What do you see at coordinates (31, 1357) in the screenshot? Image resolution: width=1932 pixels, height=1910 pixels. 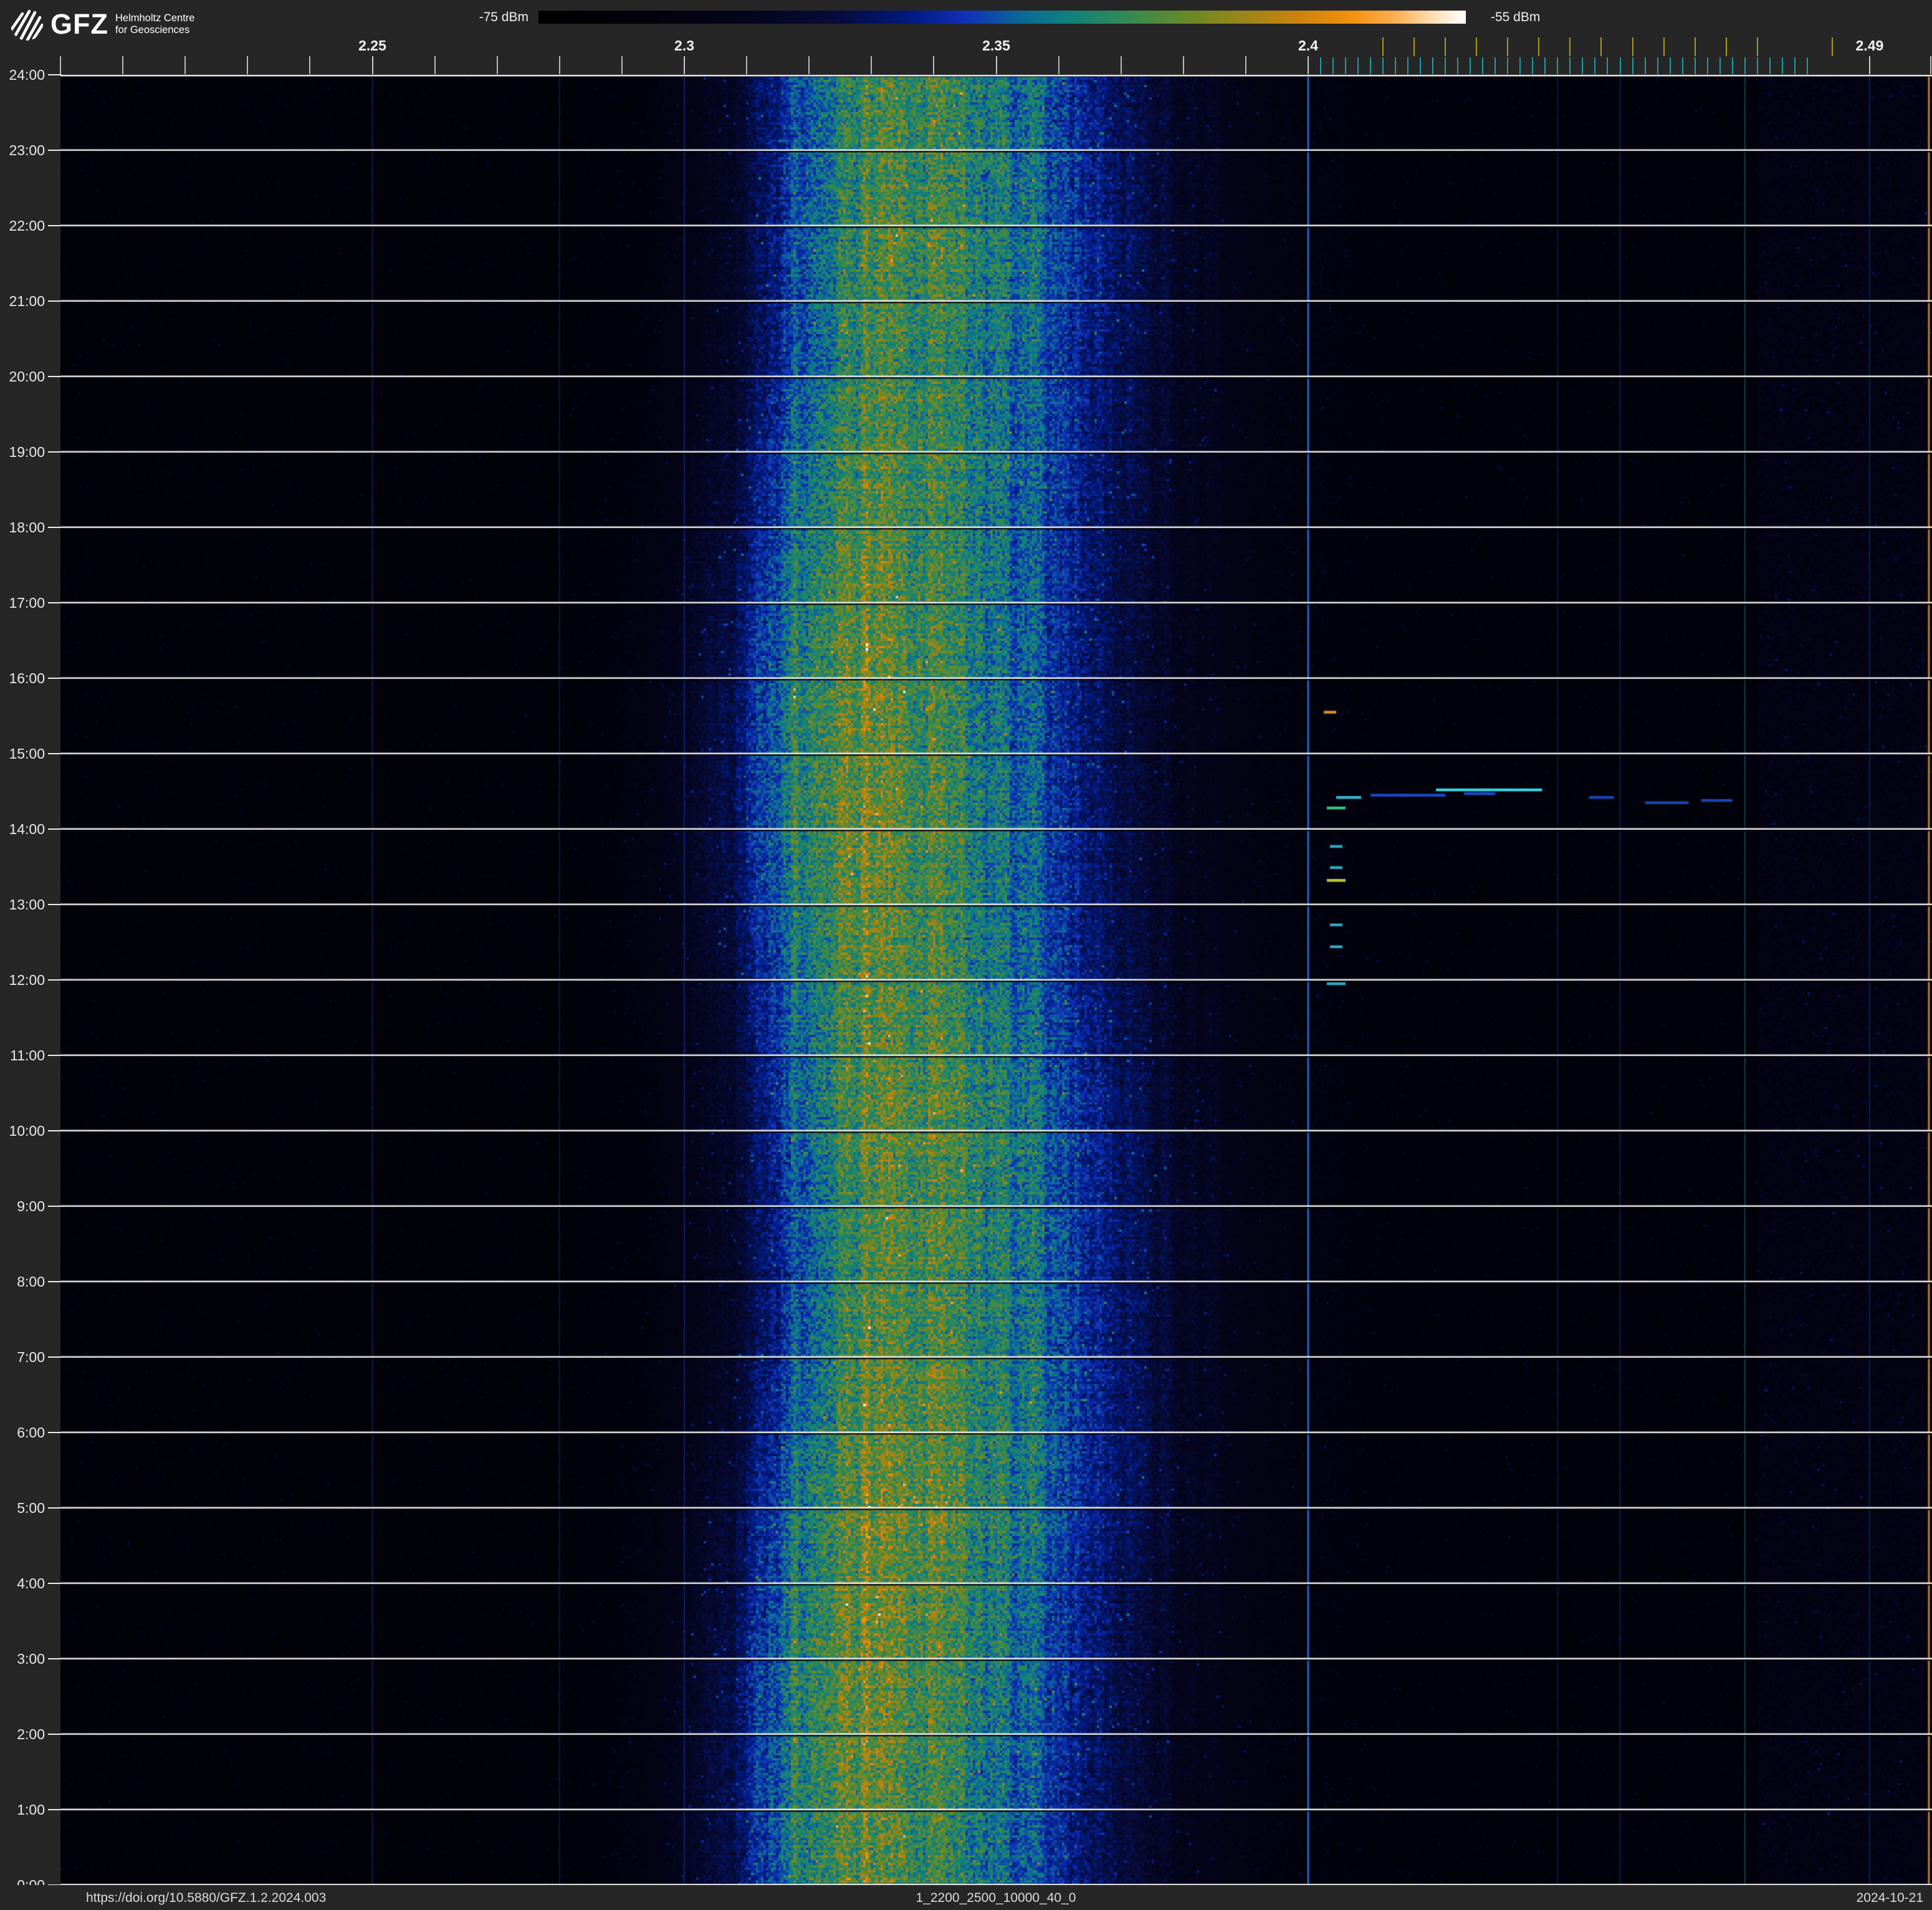 I see `time-tick-label: 7:00` at bounding box center [31, 1357].